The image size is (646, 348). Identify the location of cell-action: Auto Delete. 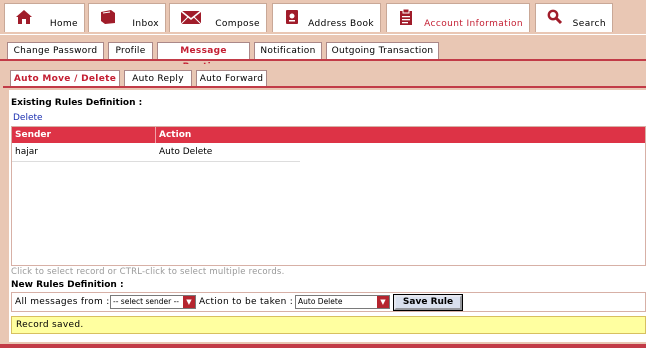
(186, 152).